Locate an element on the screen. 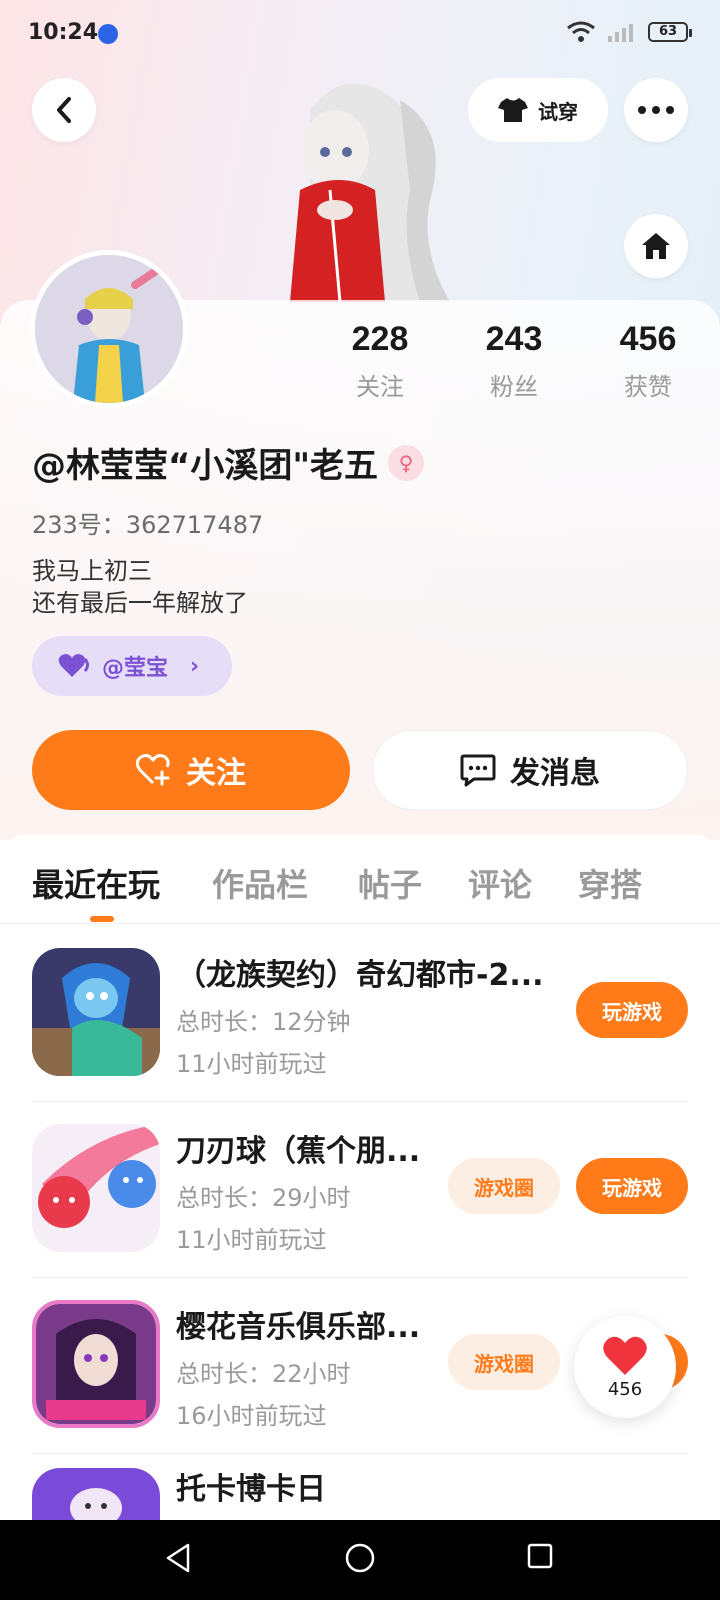  followers-count: 243 is located at coordinates (514, 339).